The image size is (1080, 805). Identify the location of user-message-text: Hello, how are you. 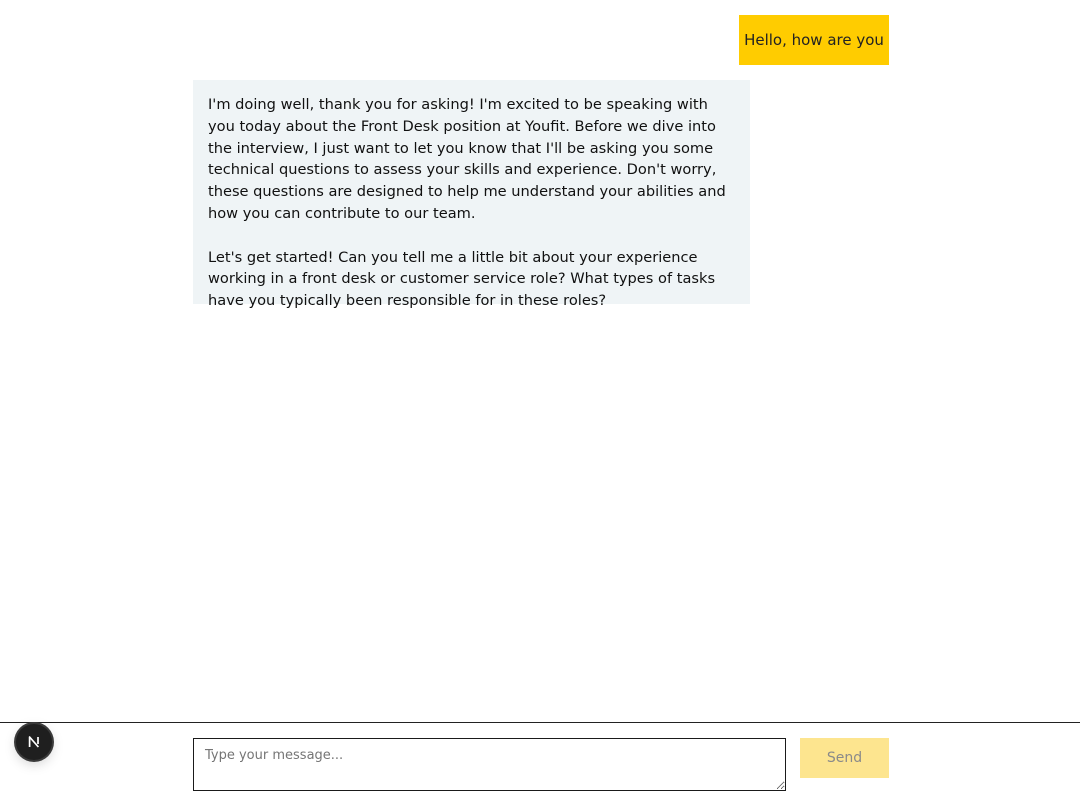
(814, 40).